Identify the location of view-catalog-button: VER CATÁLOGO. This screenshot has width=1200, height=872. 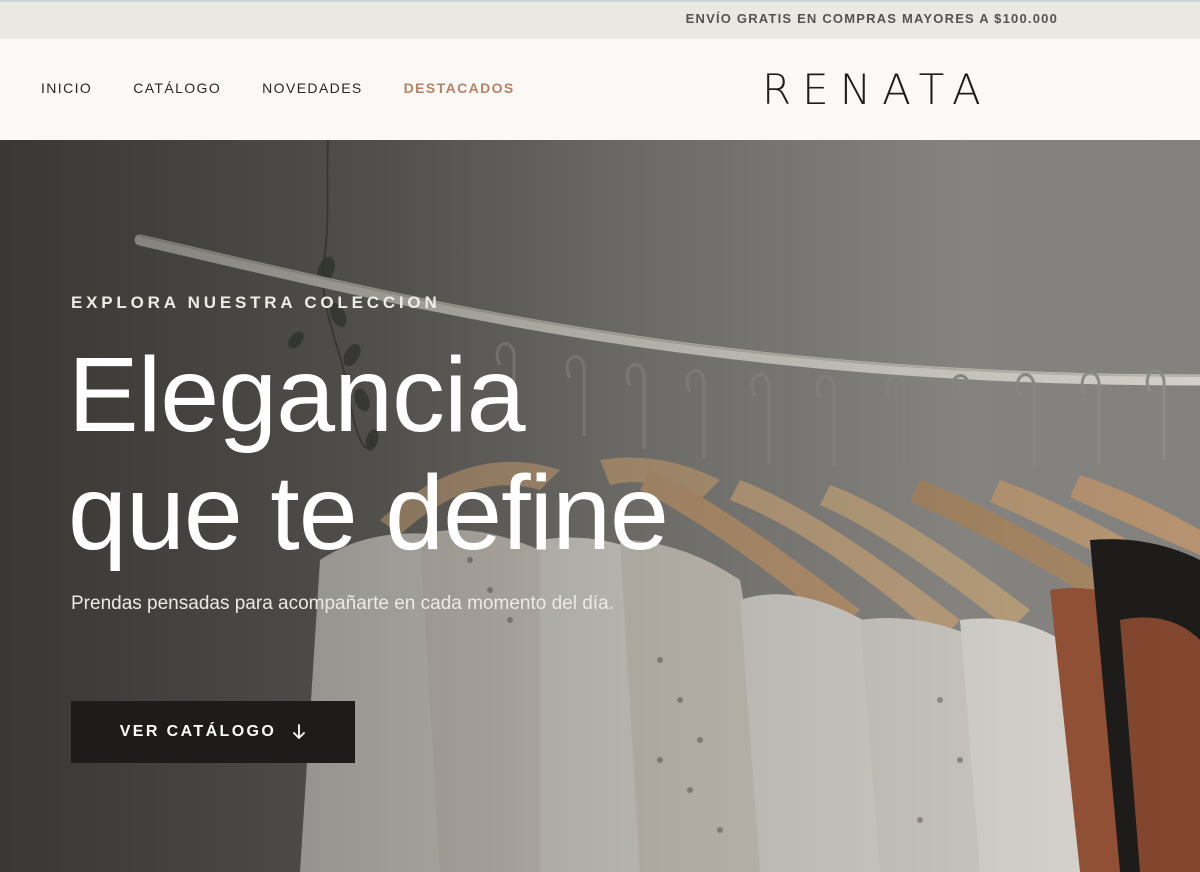
(213, 732).